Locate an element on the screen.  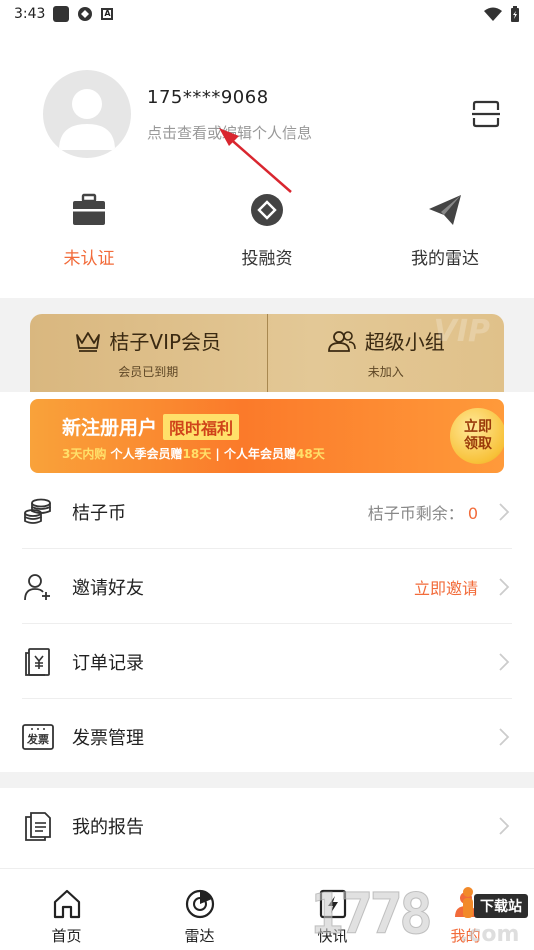
battery-icon is located at coordinates (515, 14).